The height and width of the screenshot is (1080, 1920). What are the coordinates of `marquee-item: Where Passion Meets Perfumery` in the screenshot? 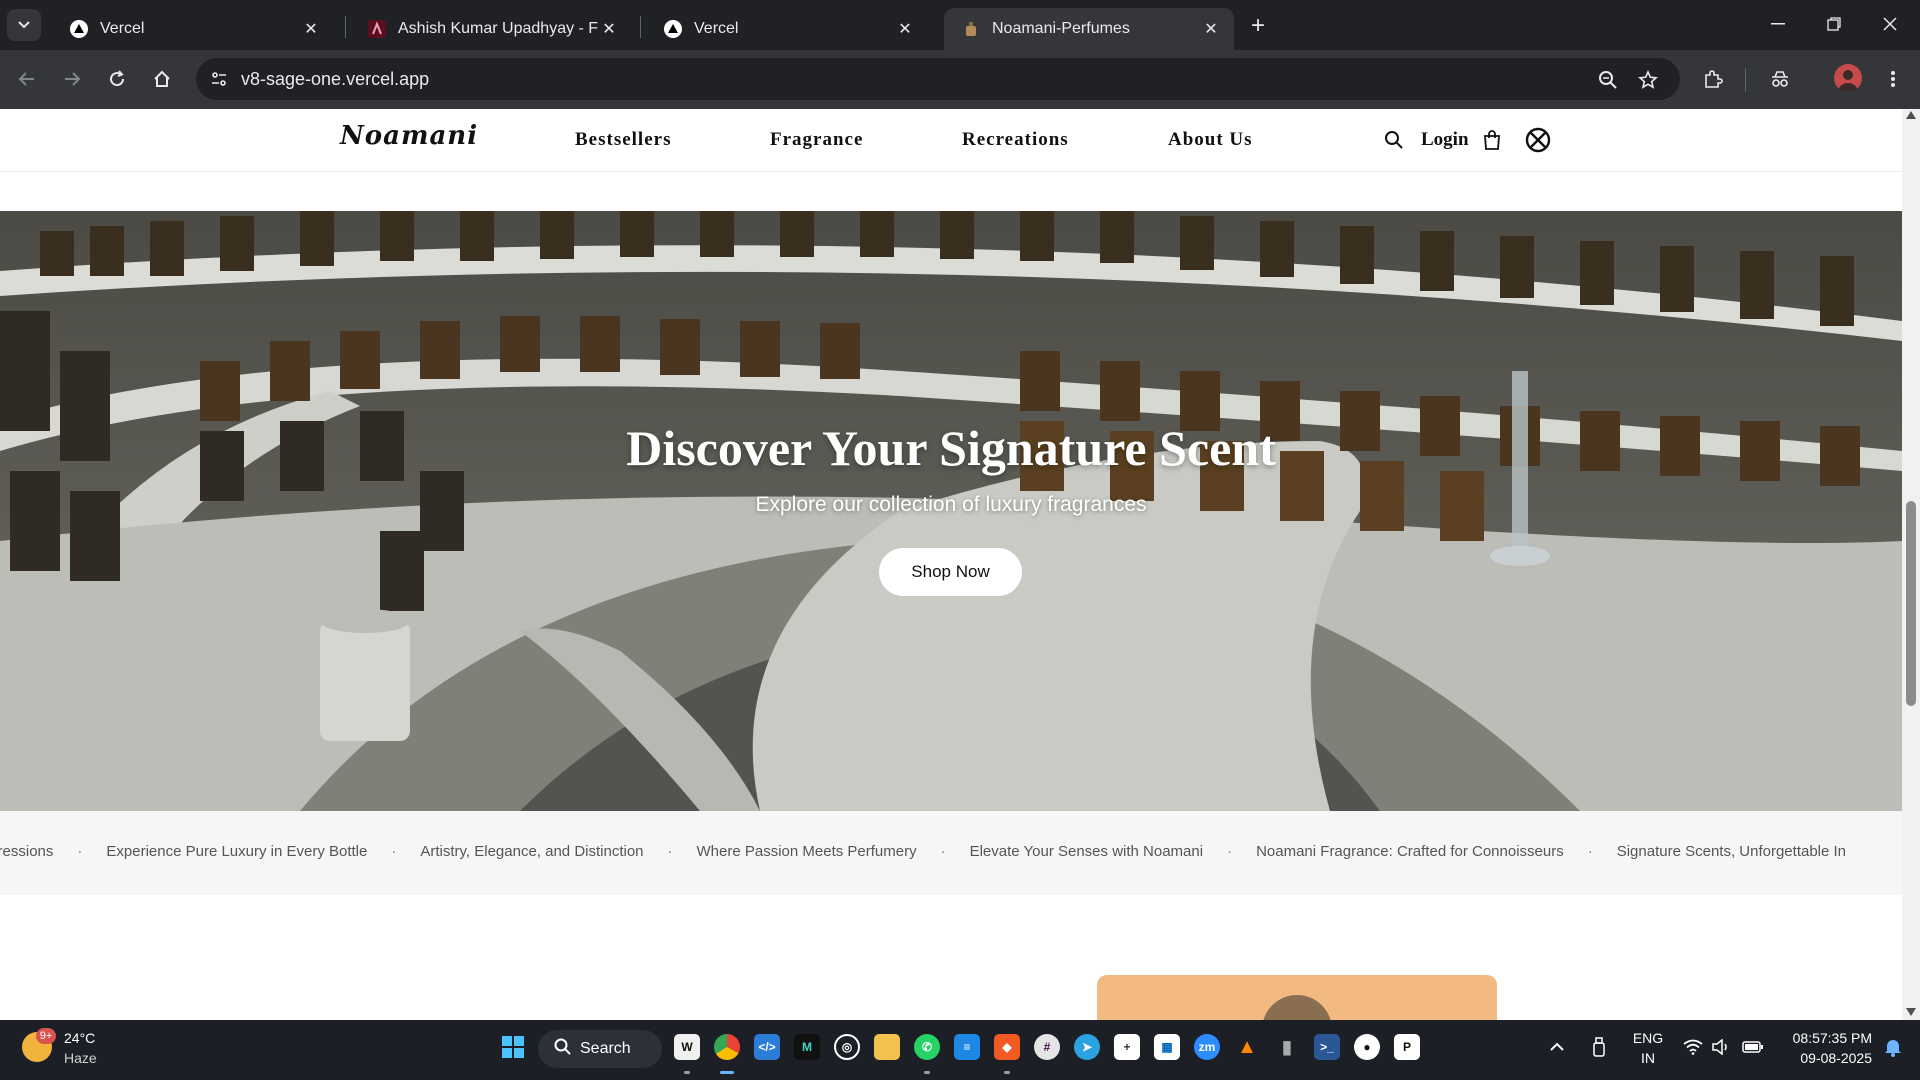 It's located at (806, 851).